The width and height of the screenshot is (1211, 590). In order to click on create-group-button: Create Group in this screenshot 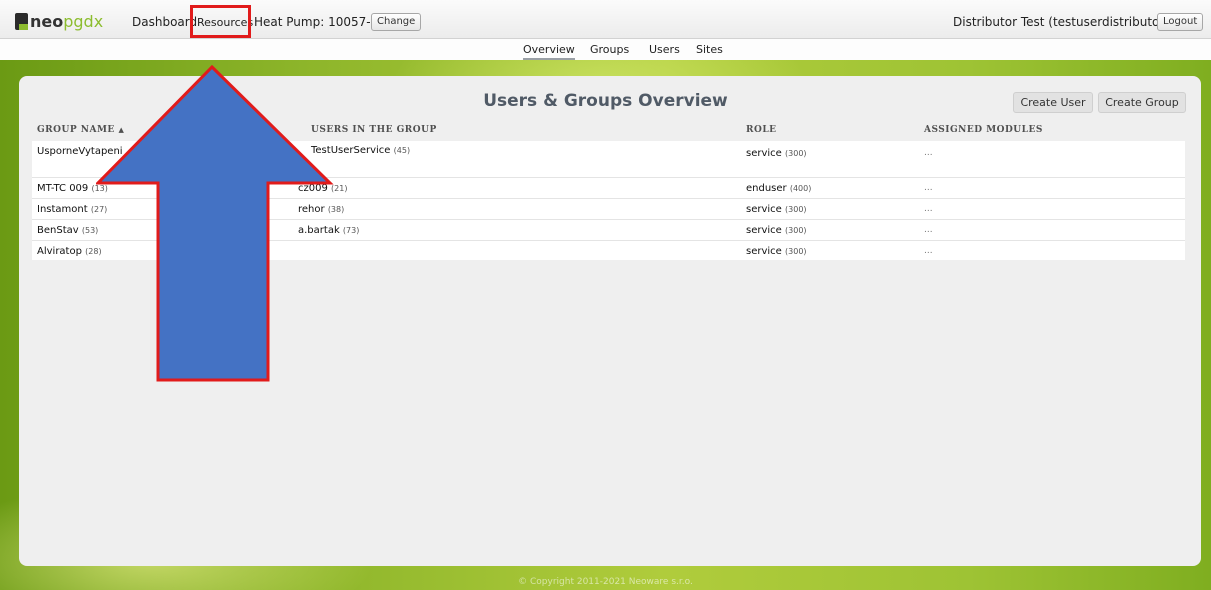, I will do `click(1142, 102)`.